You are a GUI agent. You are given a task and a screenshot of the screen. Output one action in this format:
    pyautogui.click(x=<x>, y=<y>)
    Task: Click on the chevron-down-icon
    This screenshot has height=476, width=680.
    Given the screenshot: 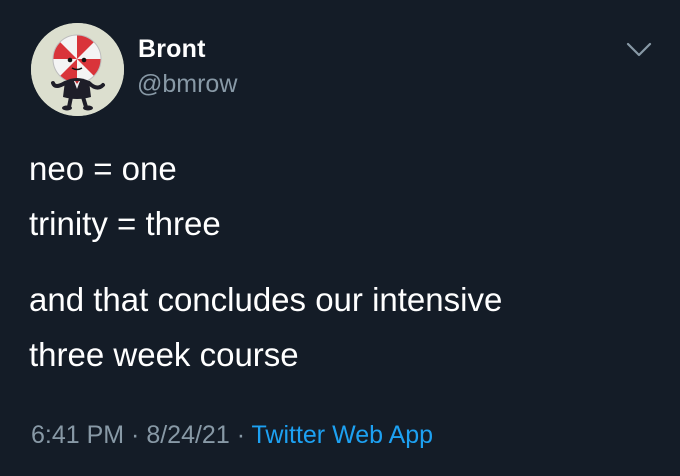 What is the action you would take?
    pyautogui.click(x=639, y=50)
    